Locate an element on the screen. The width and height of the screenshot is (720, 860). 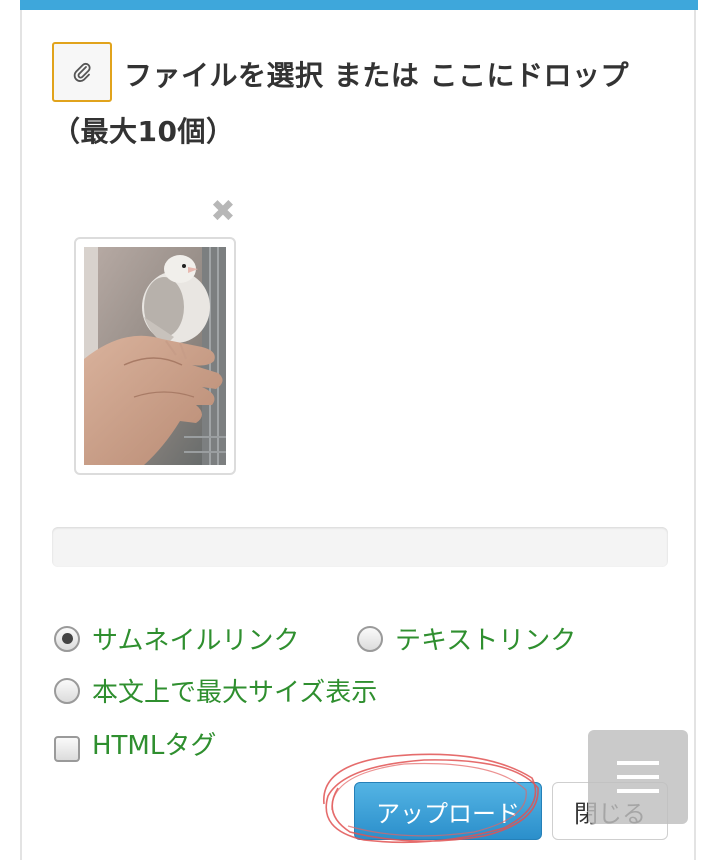
paperclip-icon is located at coordinates (82, 72).